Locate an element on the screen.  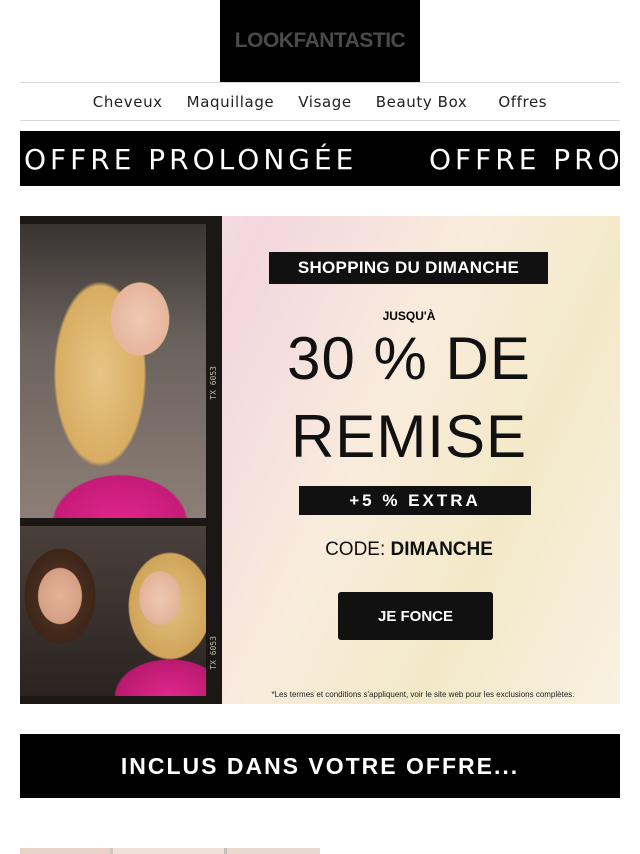
hero-headline-line1: 30 % DE is located at coordinates (409, 358).